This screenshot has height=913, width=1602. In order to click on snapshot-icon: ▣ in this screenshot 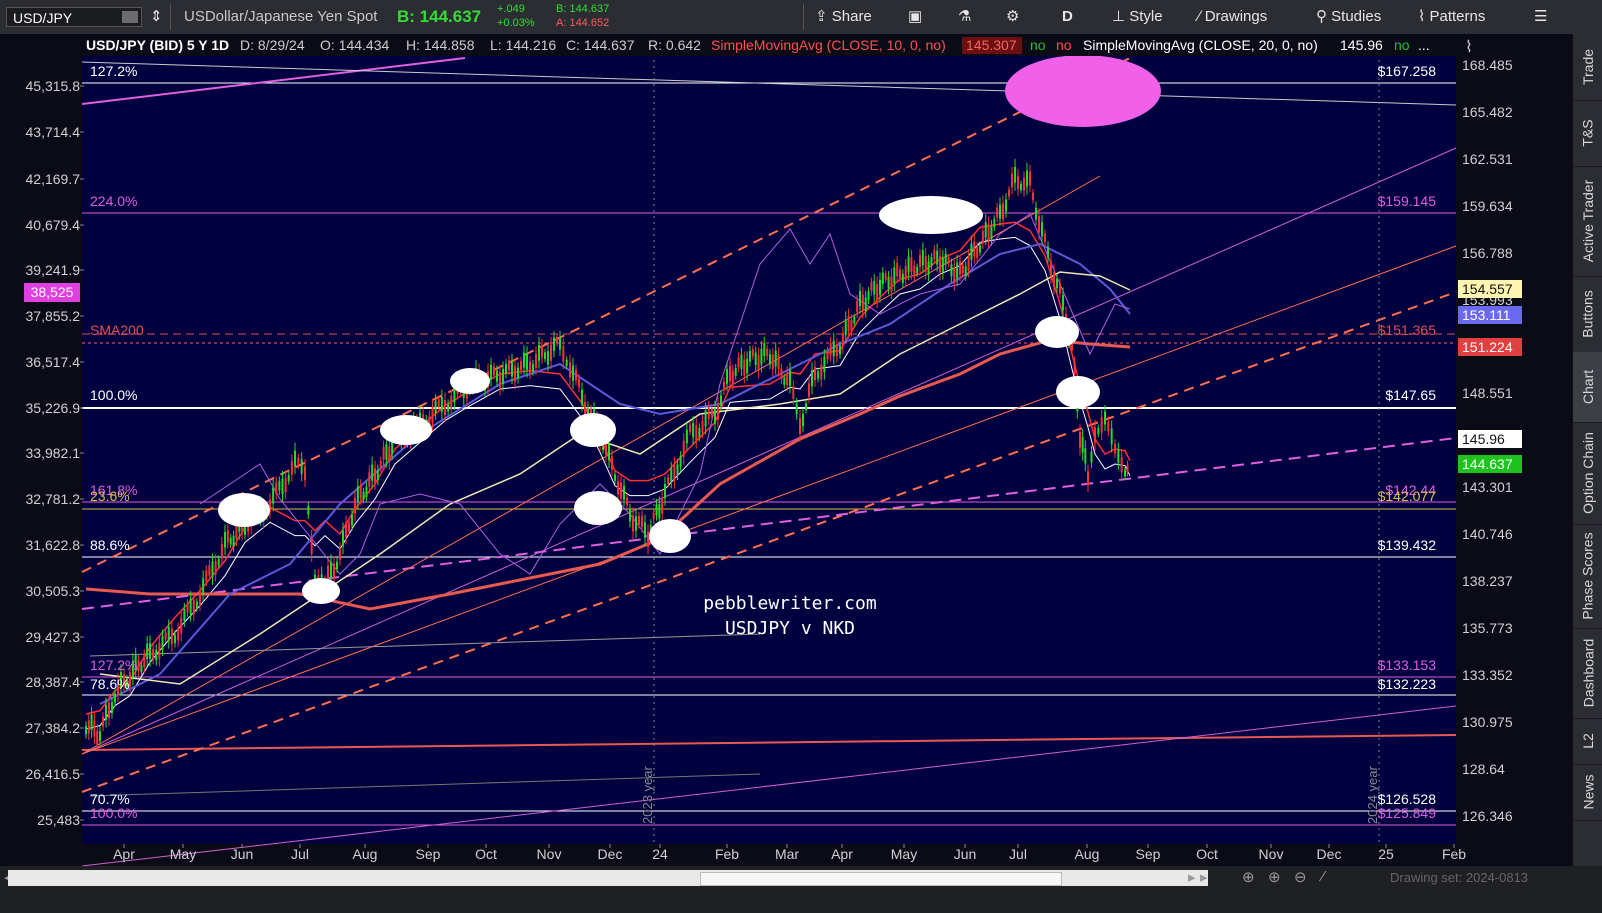, I will do `click(915, 17)`.